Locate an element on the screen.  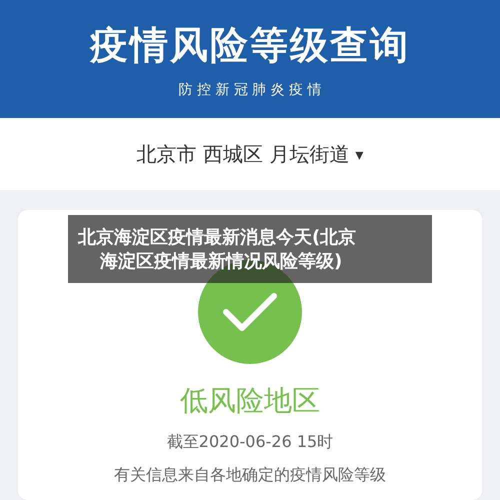
caption-line: 海淀区疫情最新情况风险等级) is located at coordinates (221, 261).